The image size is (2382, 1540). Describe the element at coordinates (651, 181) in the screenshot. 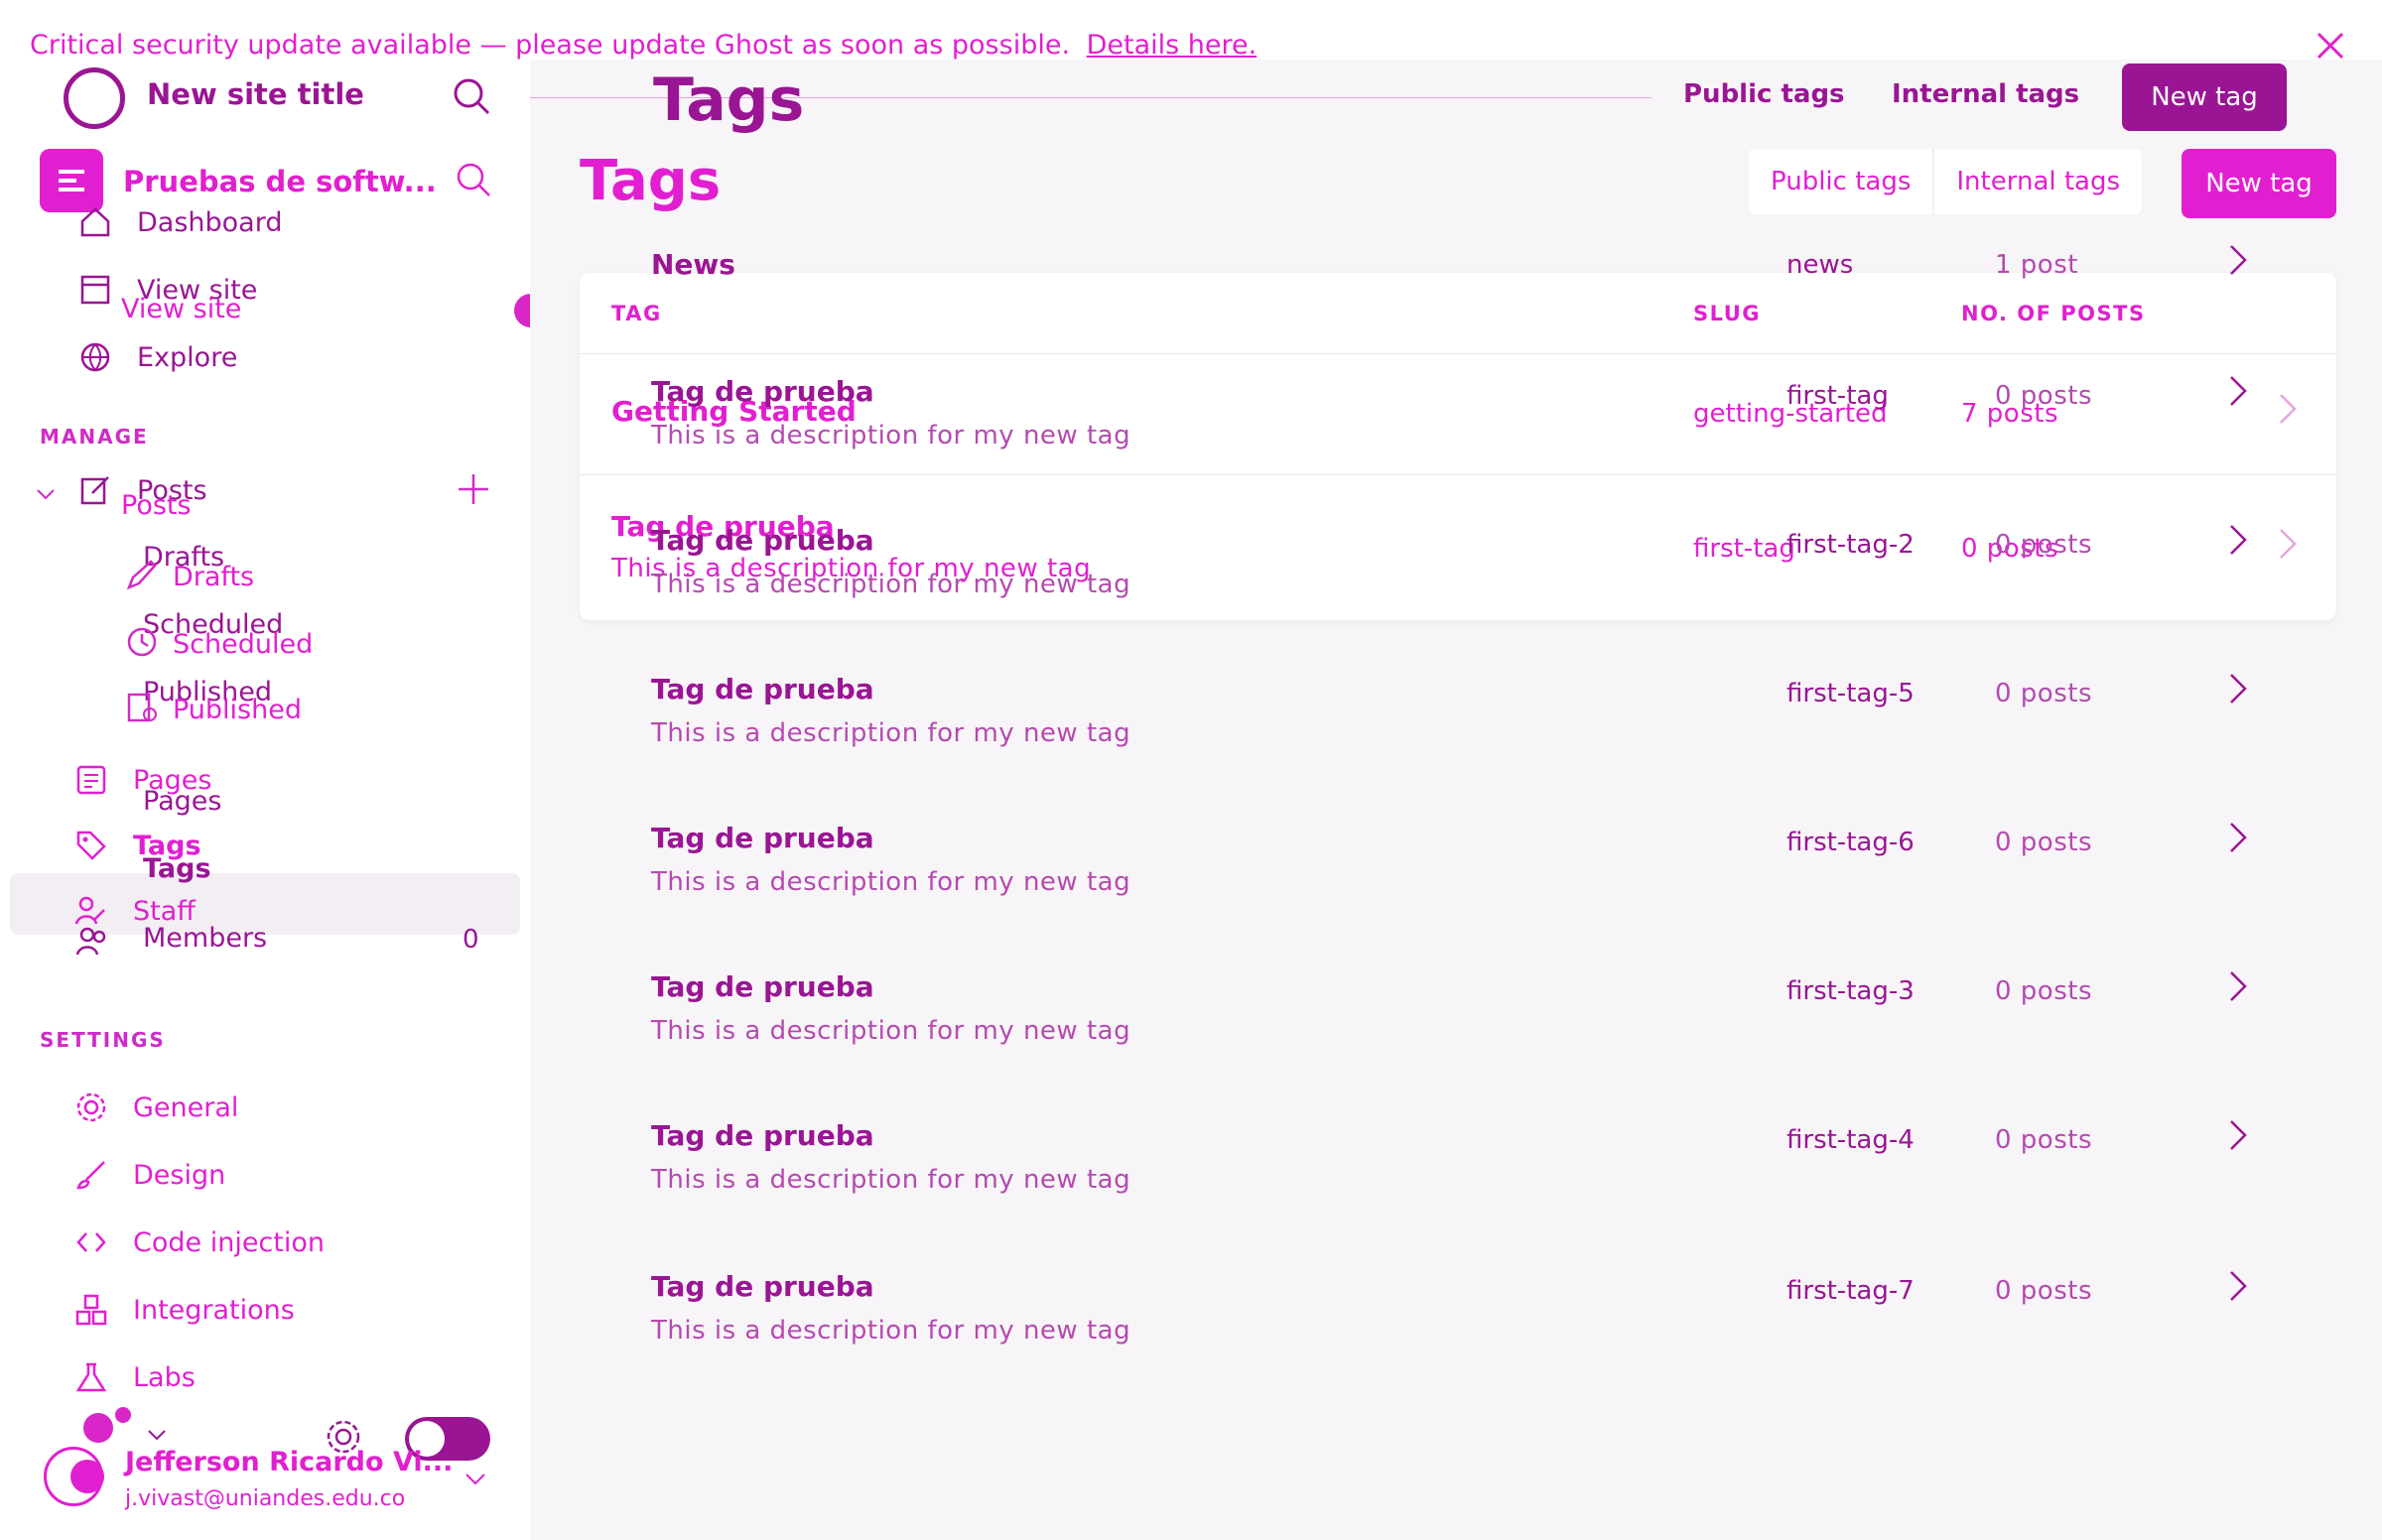

I see `page-title: Tags` at that location.